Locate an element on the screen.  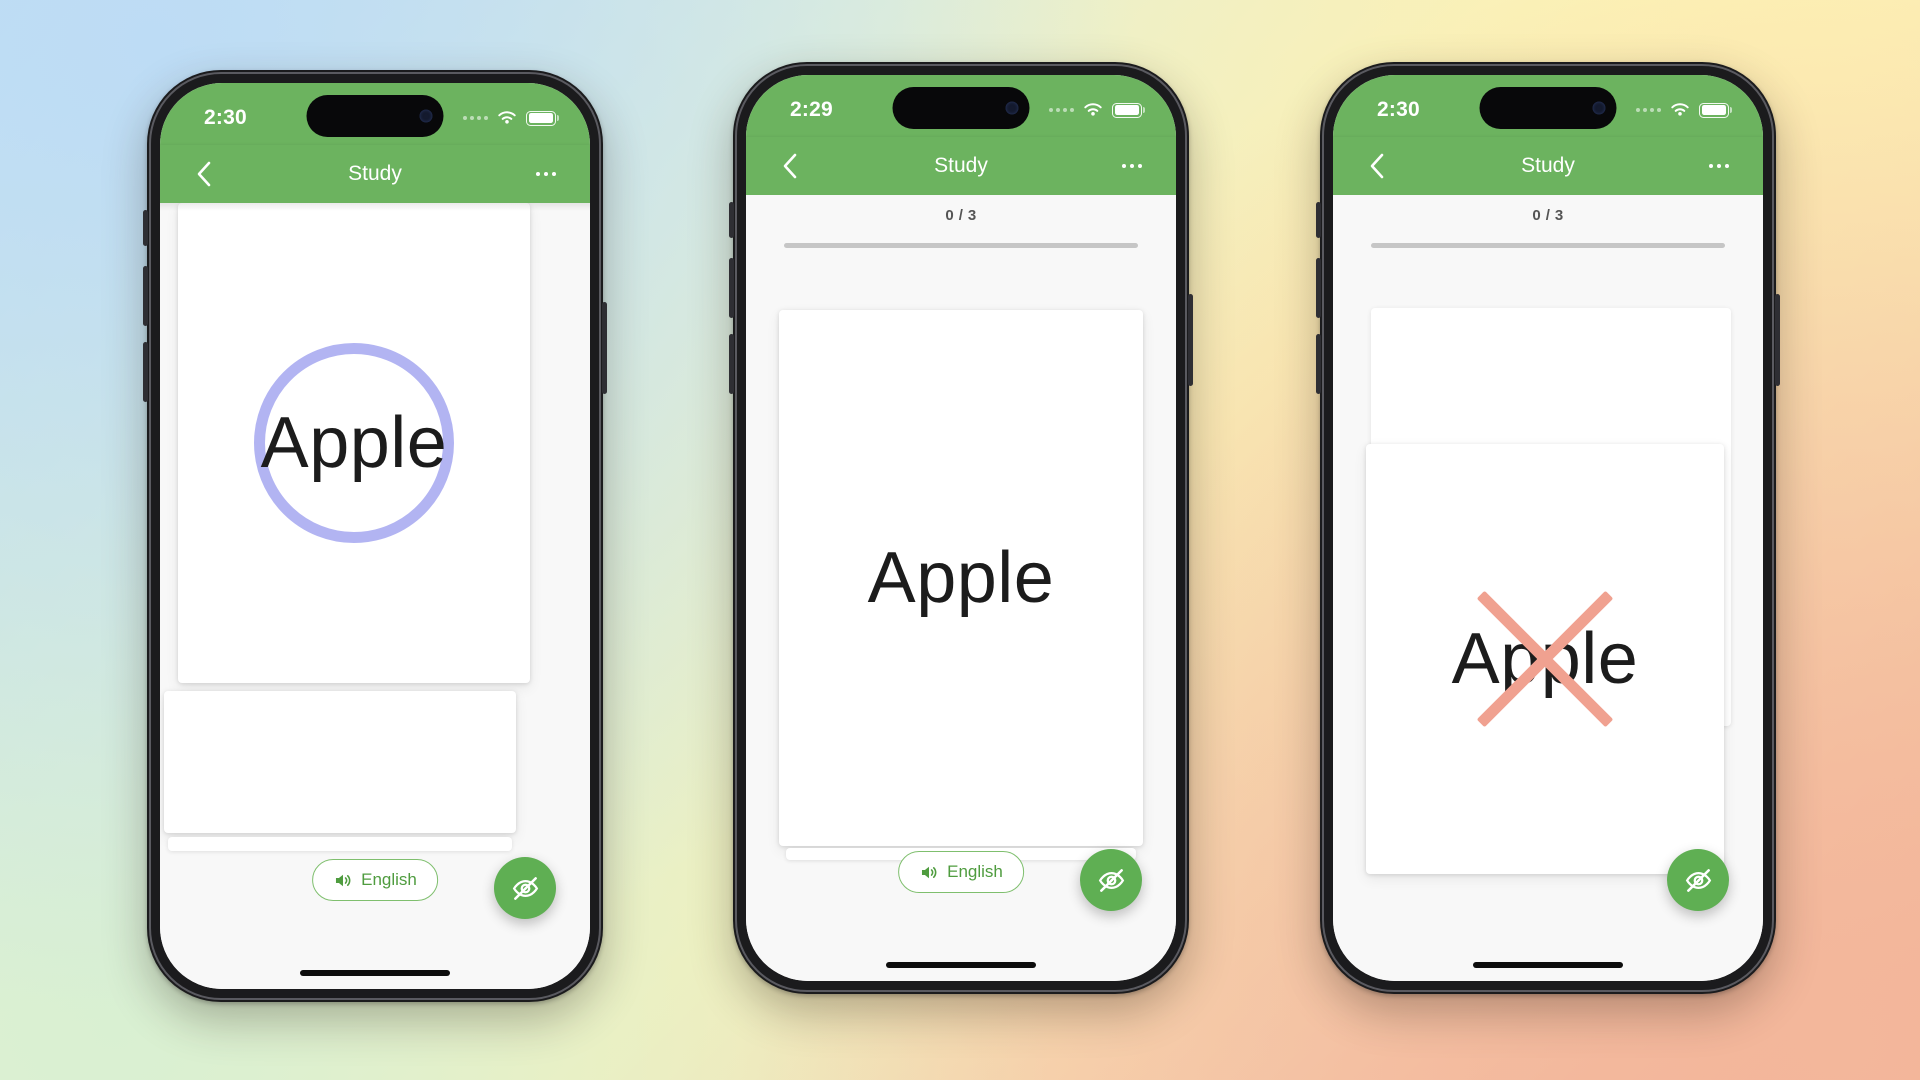
progress-section-2: 0 / 3 is located at coordinates (961, 221).